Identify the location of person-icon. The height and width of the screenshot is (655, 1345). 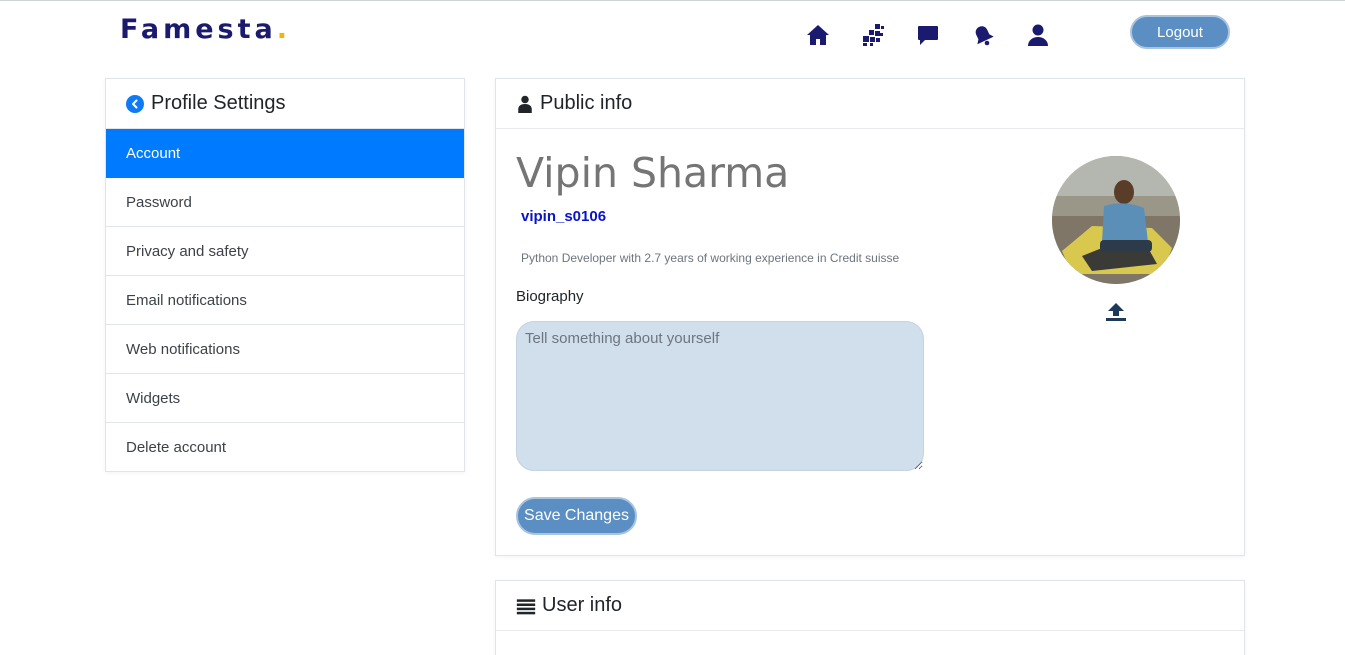
(525, 104).